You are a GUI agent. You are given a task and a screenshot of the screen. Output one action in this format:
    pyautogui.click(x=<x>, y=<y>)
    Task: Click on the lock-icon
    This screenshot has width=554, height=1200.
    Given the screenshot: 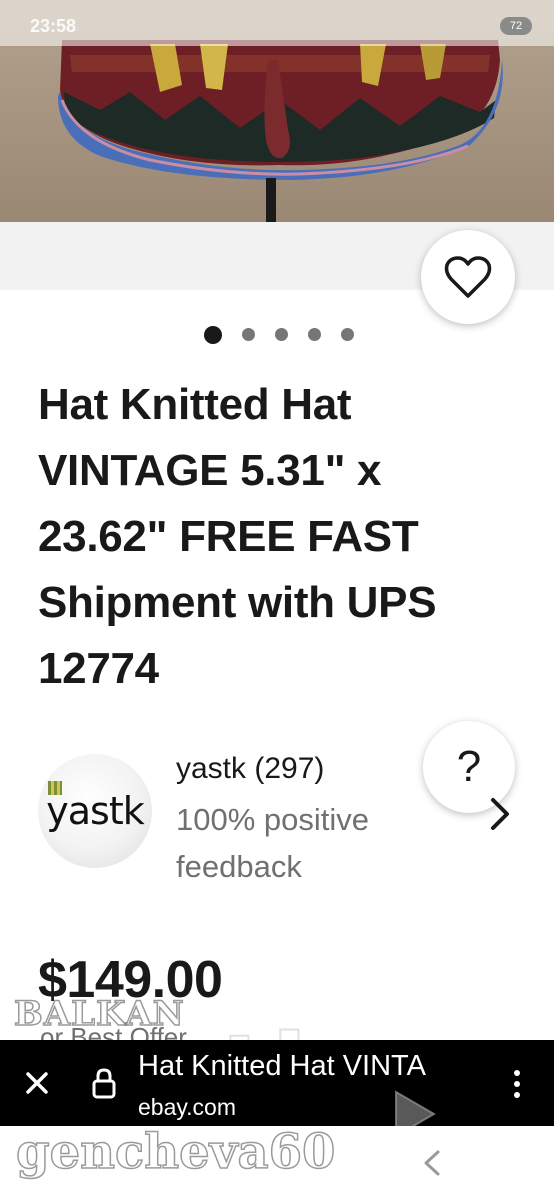 What is the action you would take?
    pyautogui.click(x=104, y=1083)
    